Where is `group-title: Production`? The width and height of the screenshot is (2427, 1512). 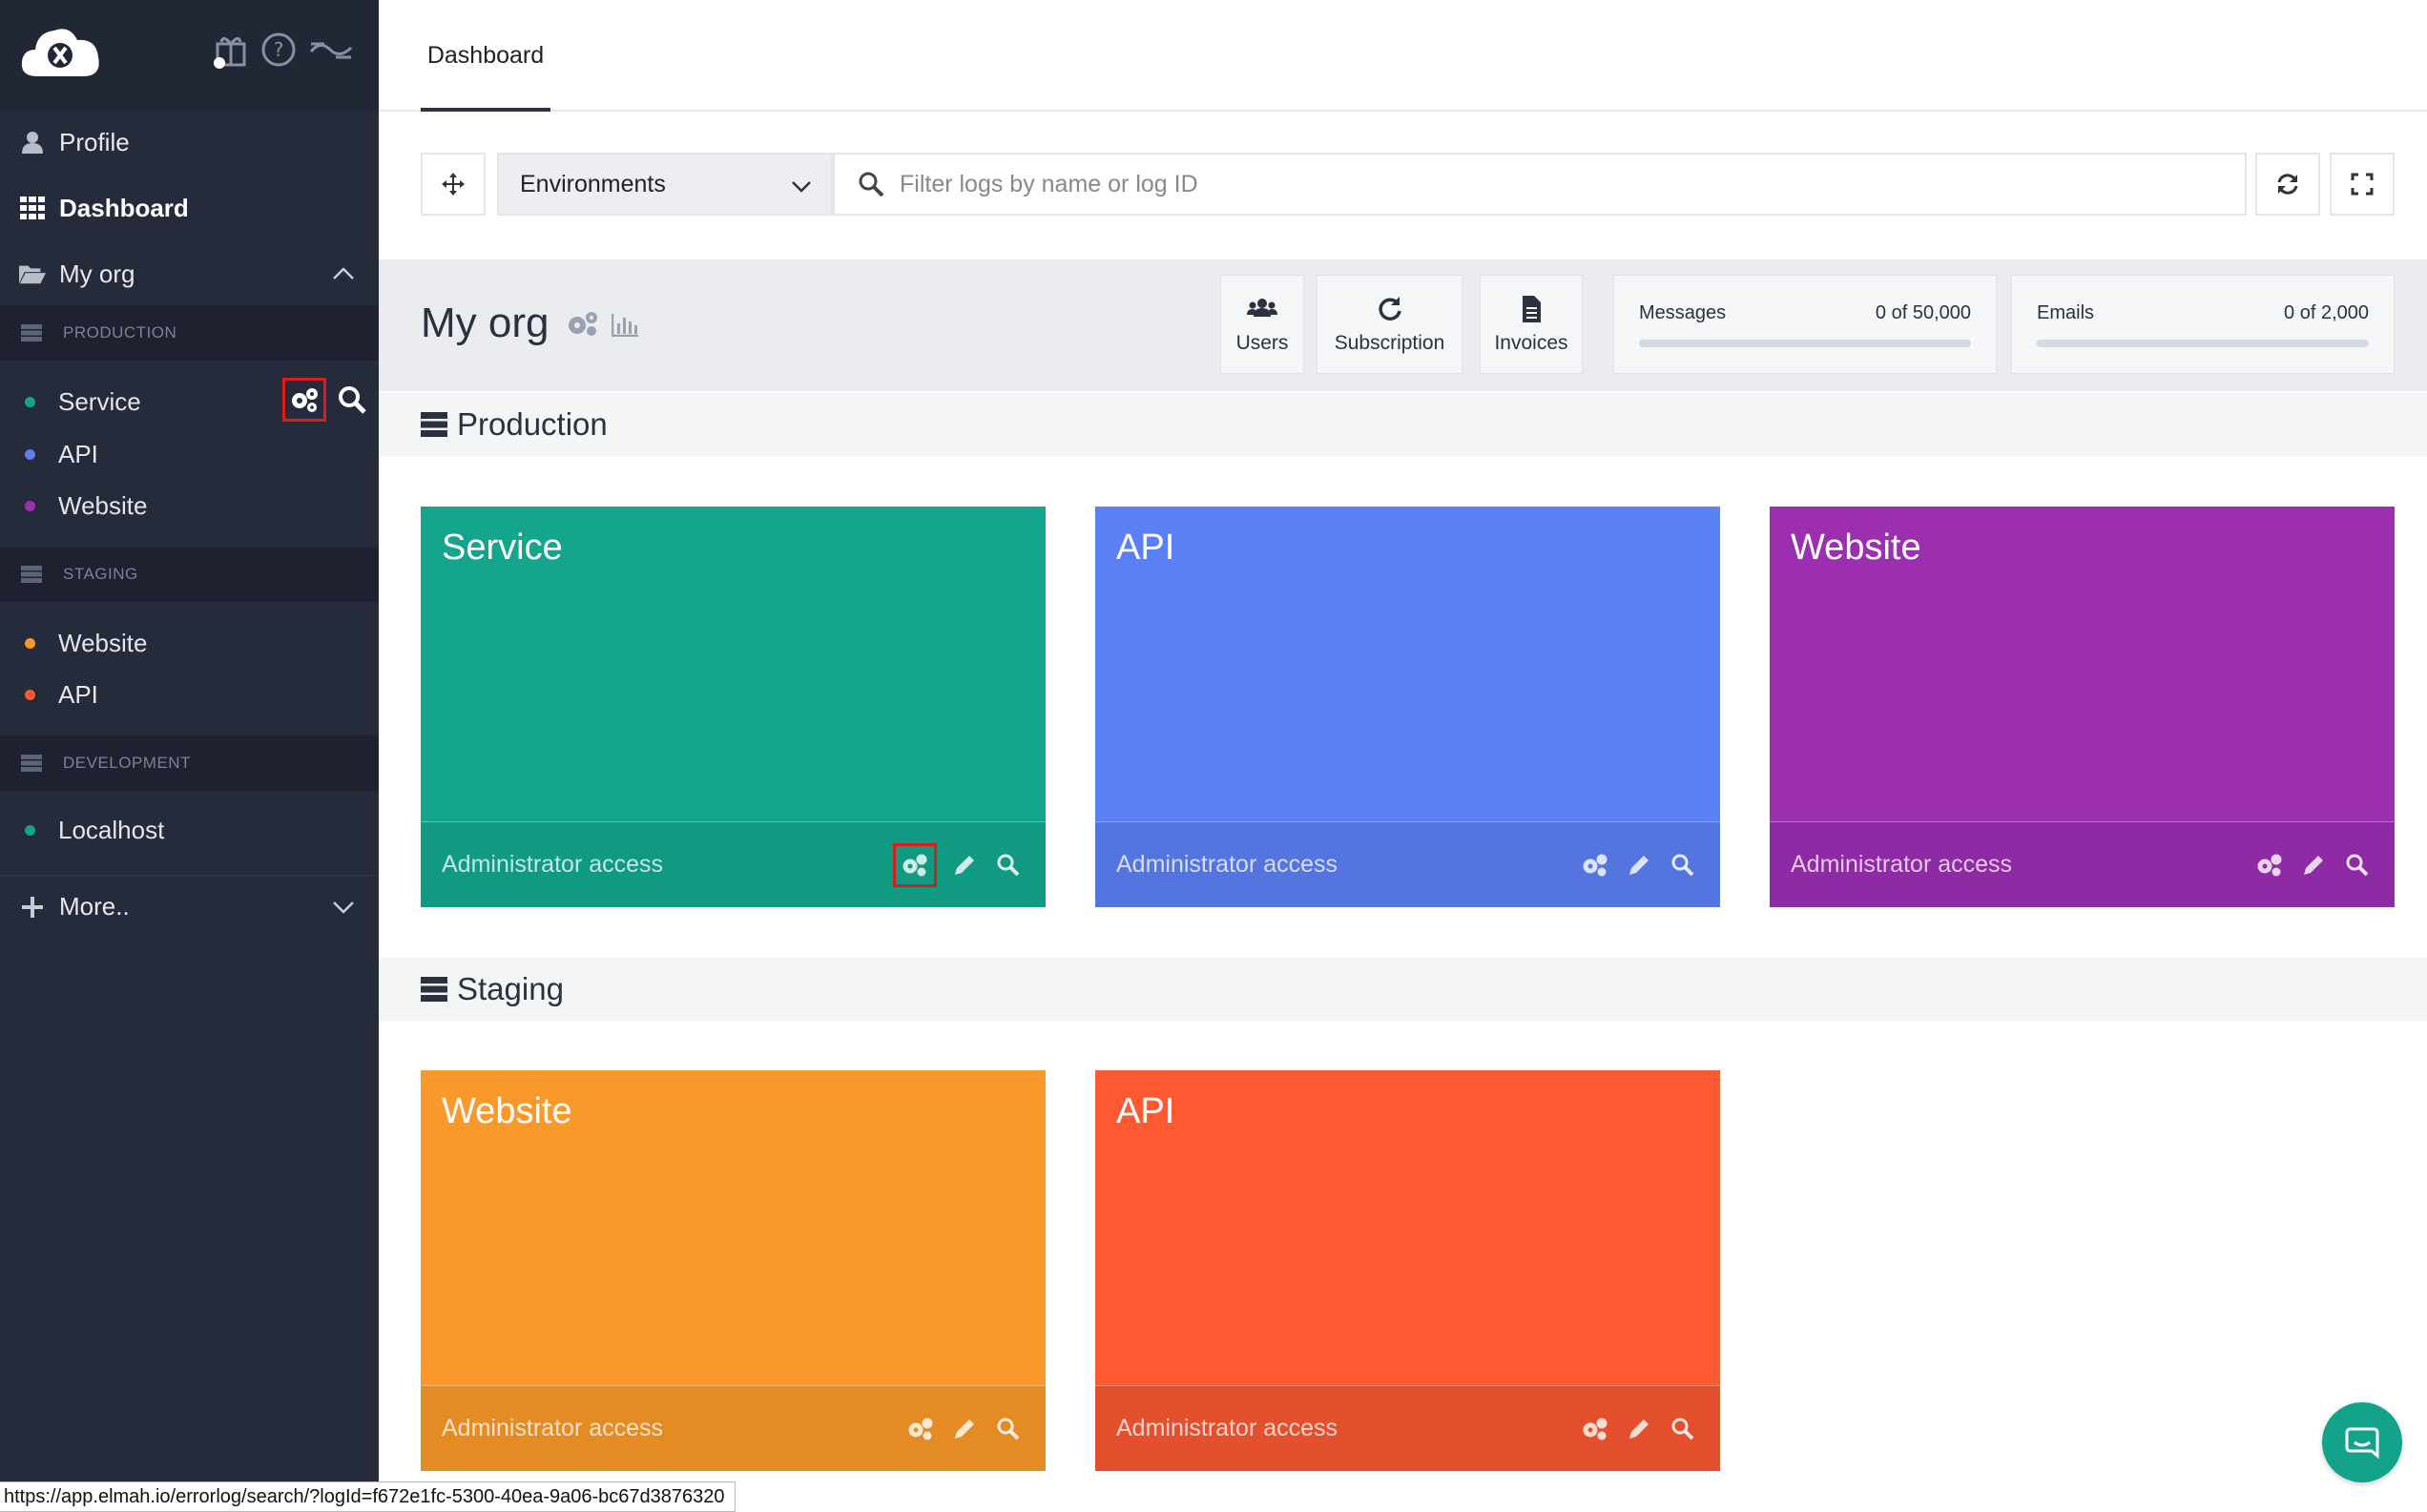
group-title: Production is located at coordinates (533, 424).